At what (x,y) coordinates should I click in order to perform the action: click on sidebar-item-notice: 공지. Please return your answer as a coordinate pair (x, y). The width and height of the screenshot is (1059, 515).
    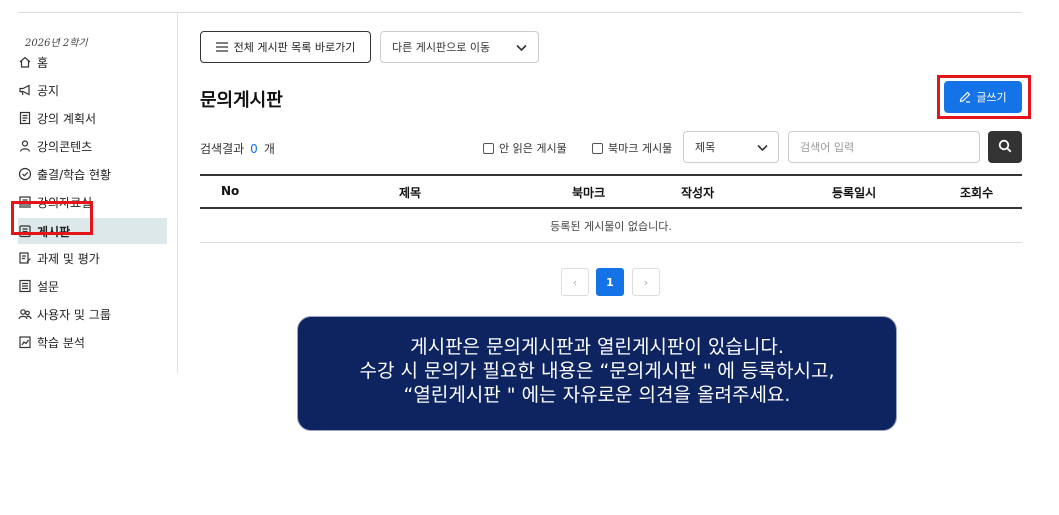
    Looking at the image, I should click on (92, 90).